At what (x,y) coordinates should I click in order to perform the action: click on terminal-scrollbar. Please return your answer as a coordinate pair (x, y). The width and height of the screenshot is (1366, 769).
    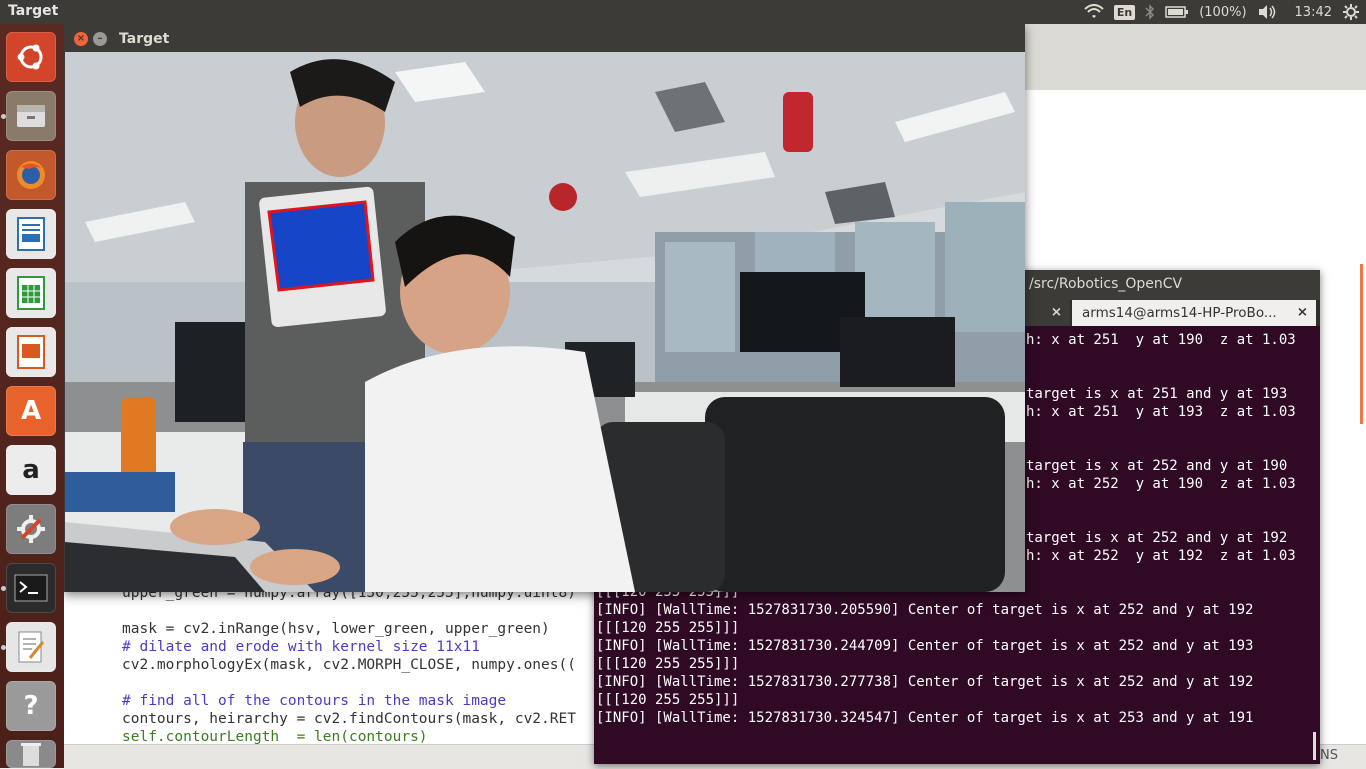
    Looking at the image, I should click on (1314, 746).